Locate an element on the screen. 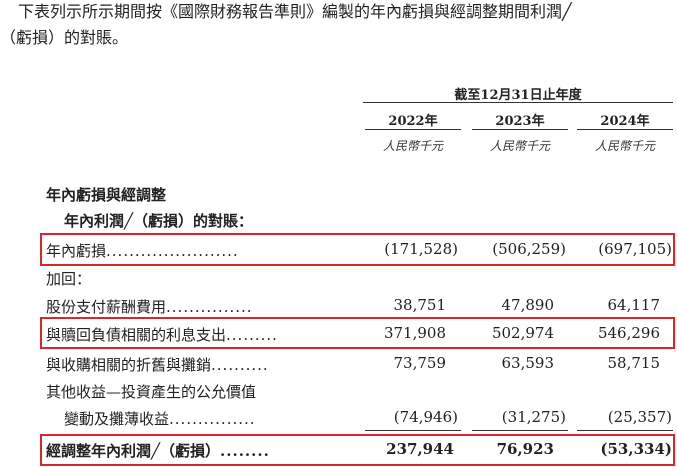 This screenshot has width=678, height=467. value-2024: (25,357) is located at coordinates (639, 417).